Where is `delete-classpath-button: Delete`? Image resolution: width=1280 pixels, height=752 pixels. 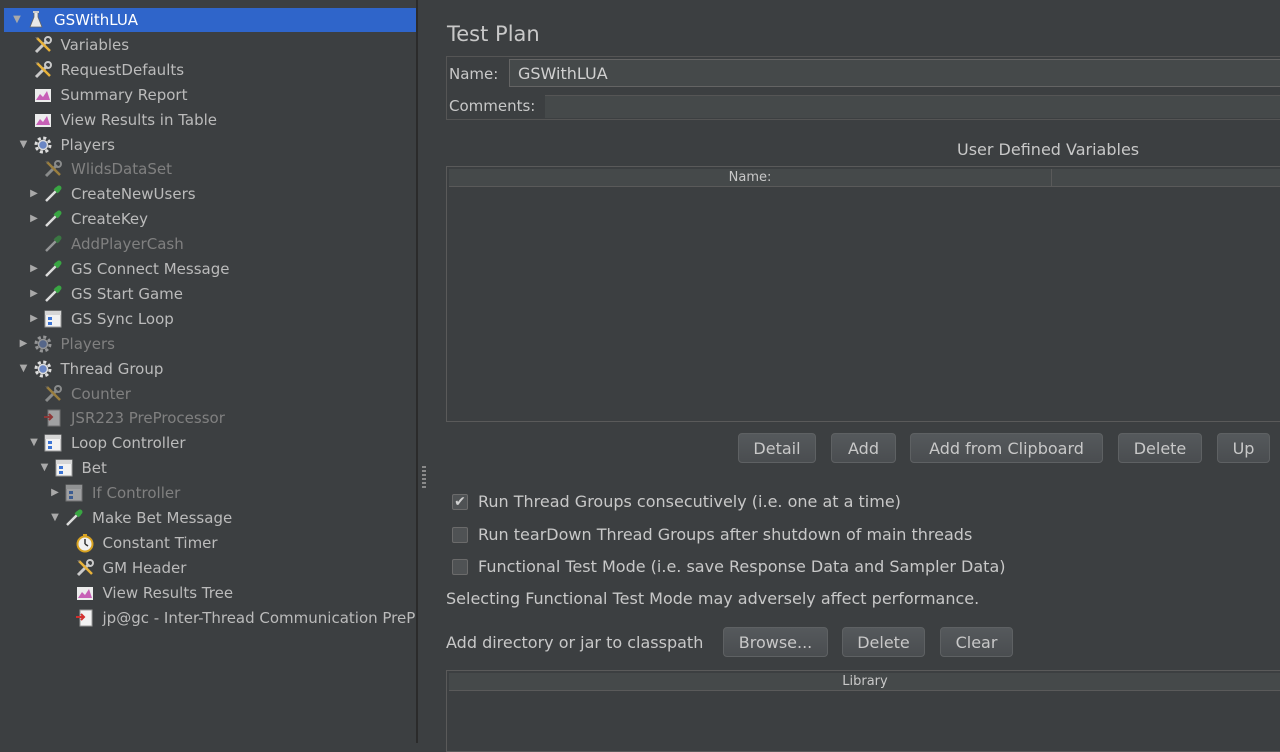 delete-classpath-button: Delete is located at coordinates (883, 642).